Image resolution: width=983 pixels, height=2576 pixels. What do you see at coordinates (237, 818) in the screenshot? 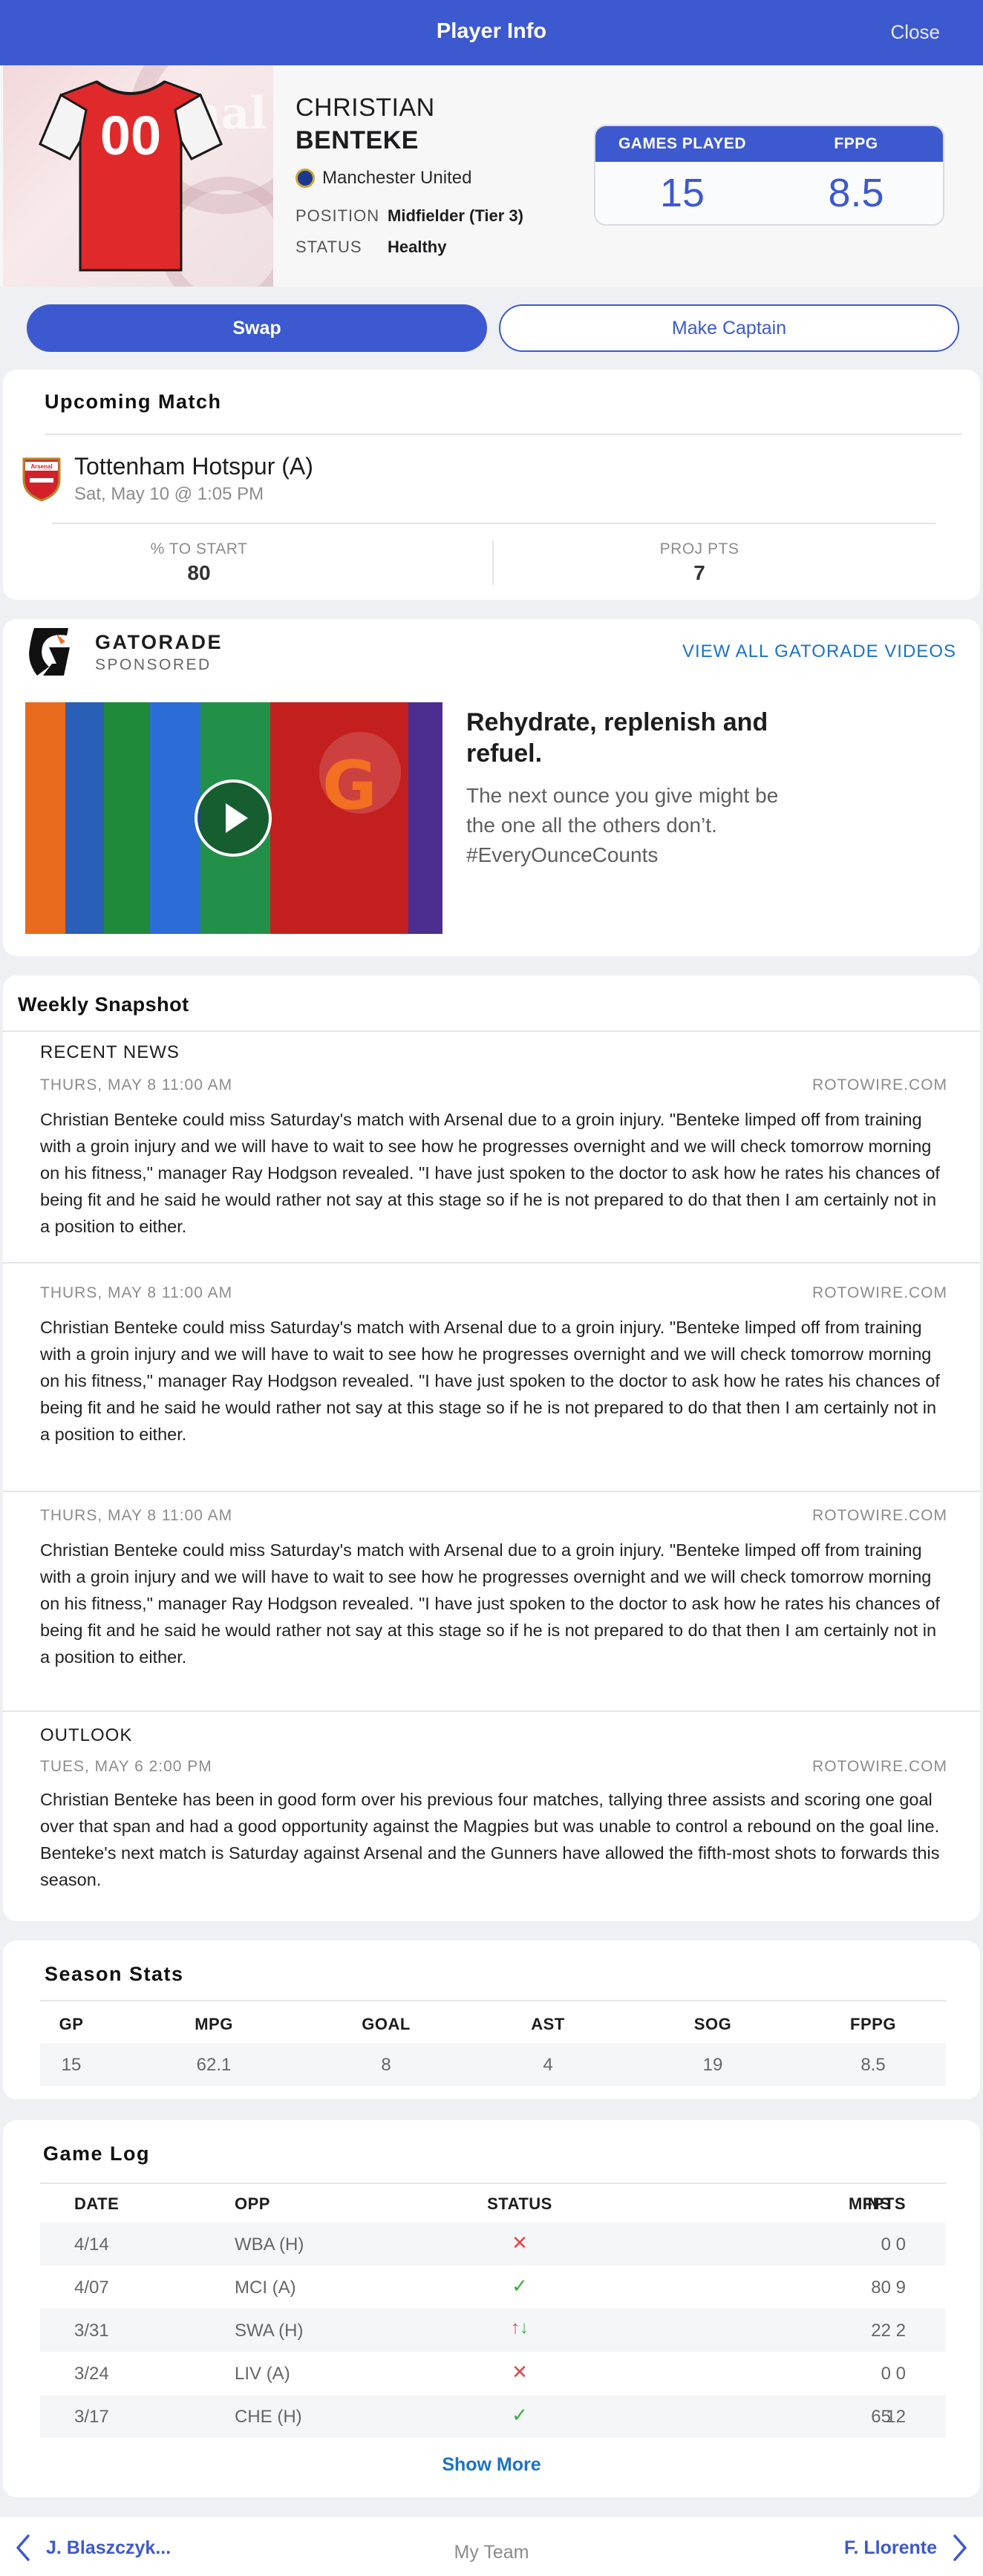
I see `play-icon` at bounding box center [237, 818].